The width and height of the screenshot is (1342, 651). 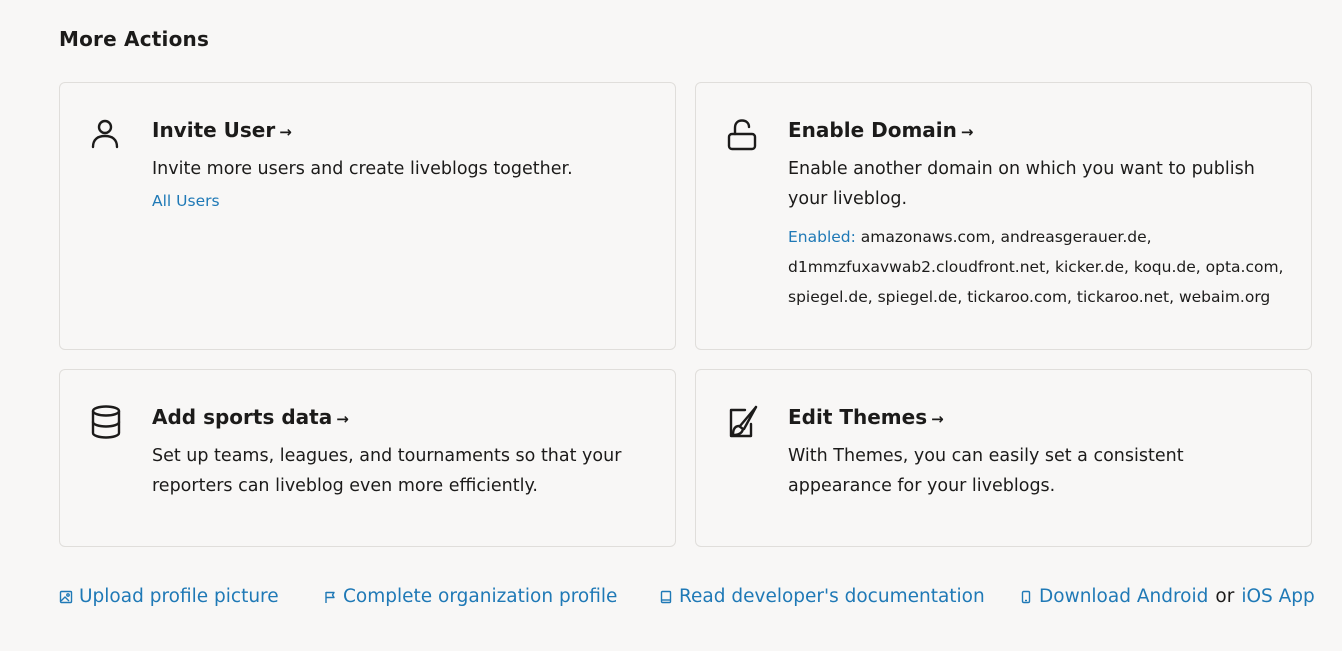 What do you see at coordinates (179, 596) in the screenshot?
I see `upload-profile-picture-label: Upload profile picture` at bounding box center [179, 596].